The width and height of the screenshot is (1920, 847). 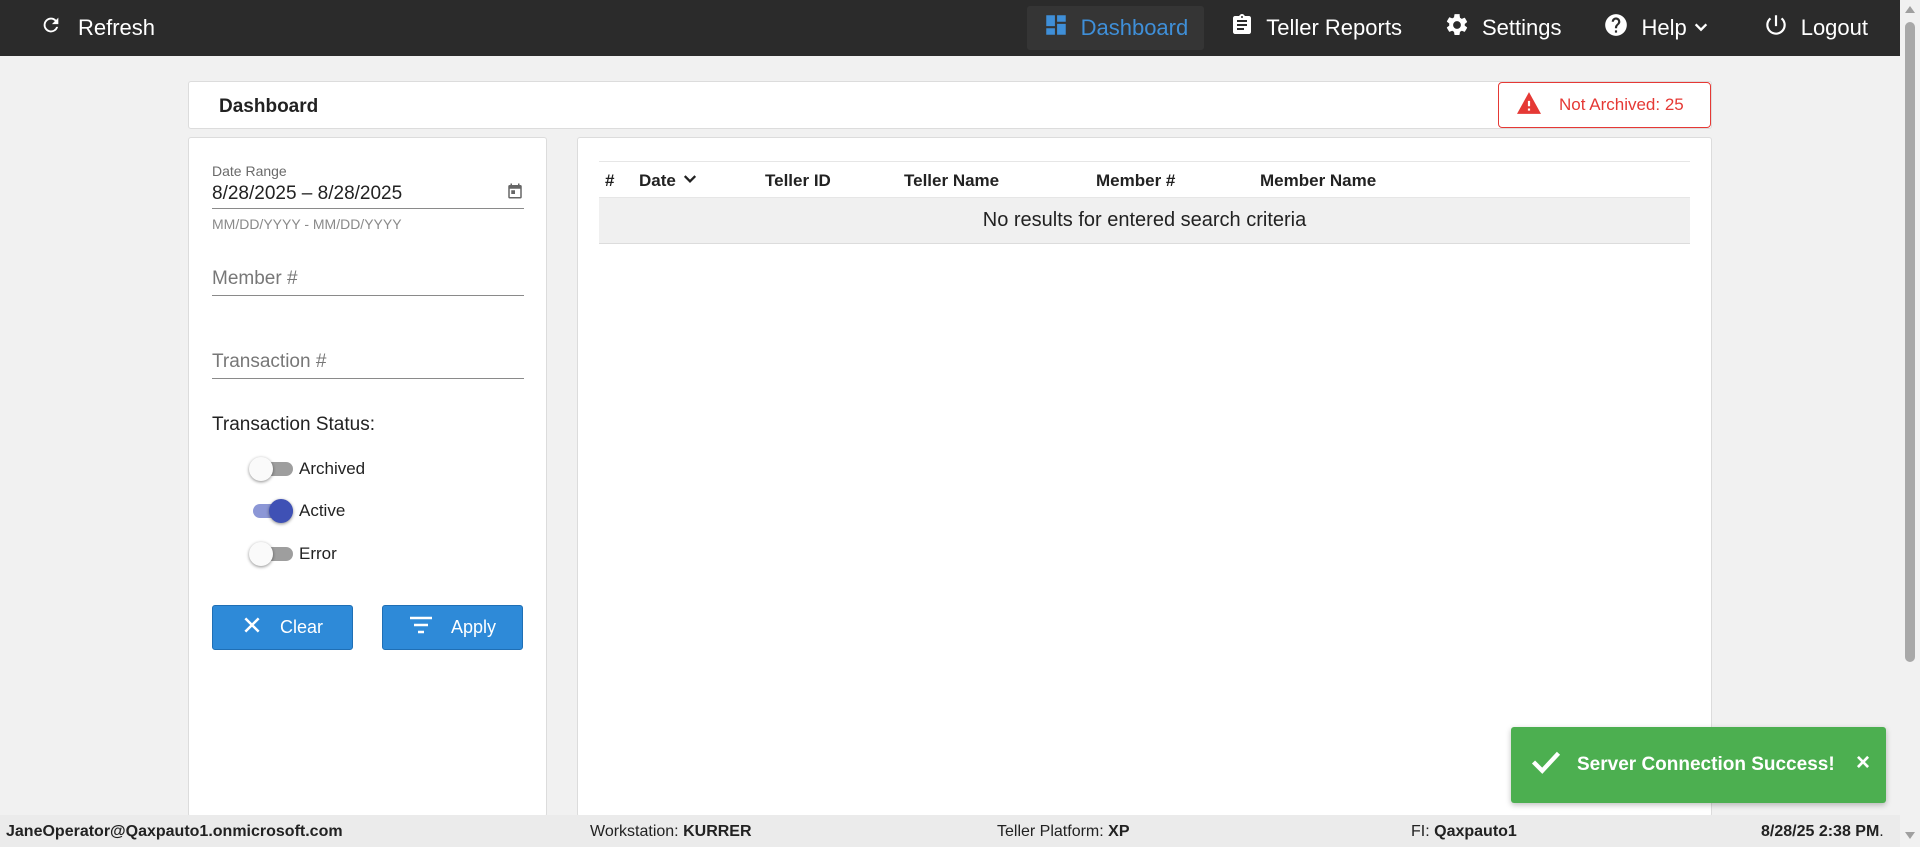 I want to click on user-email: JaneOperator@Qaxpauto1.onmicrosoft.com, so click(x=174, y=831).